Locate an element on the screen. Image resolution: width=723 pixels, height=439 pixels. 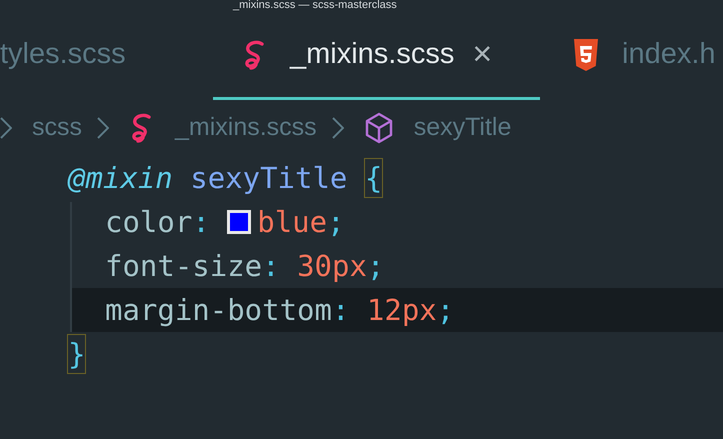
shield-icon is located at coordinates (586, 54).